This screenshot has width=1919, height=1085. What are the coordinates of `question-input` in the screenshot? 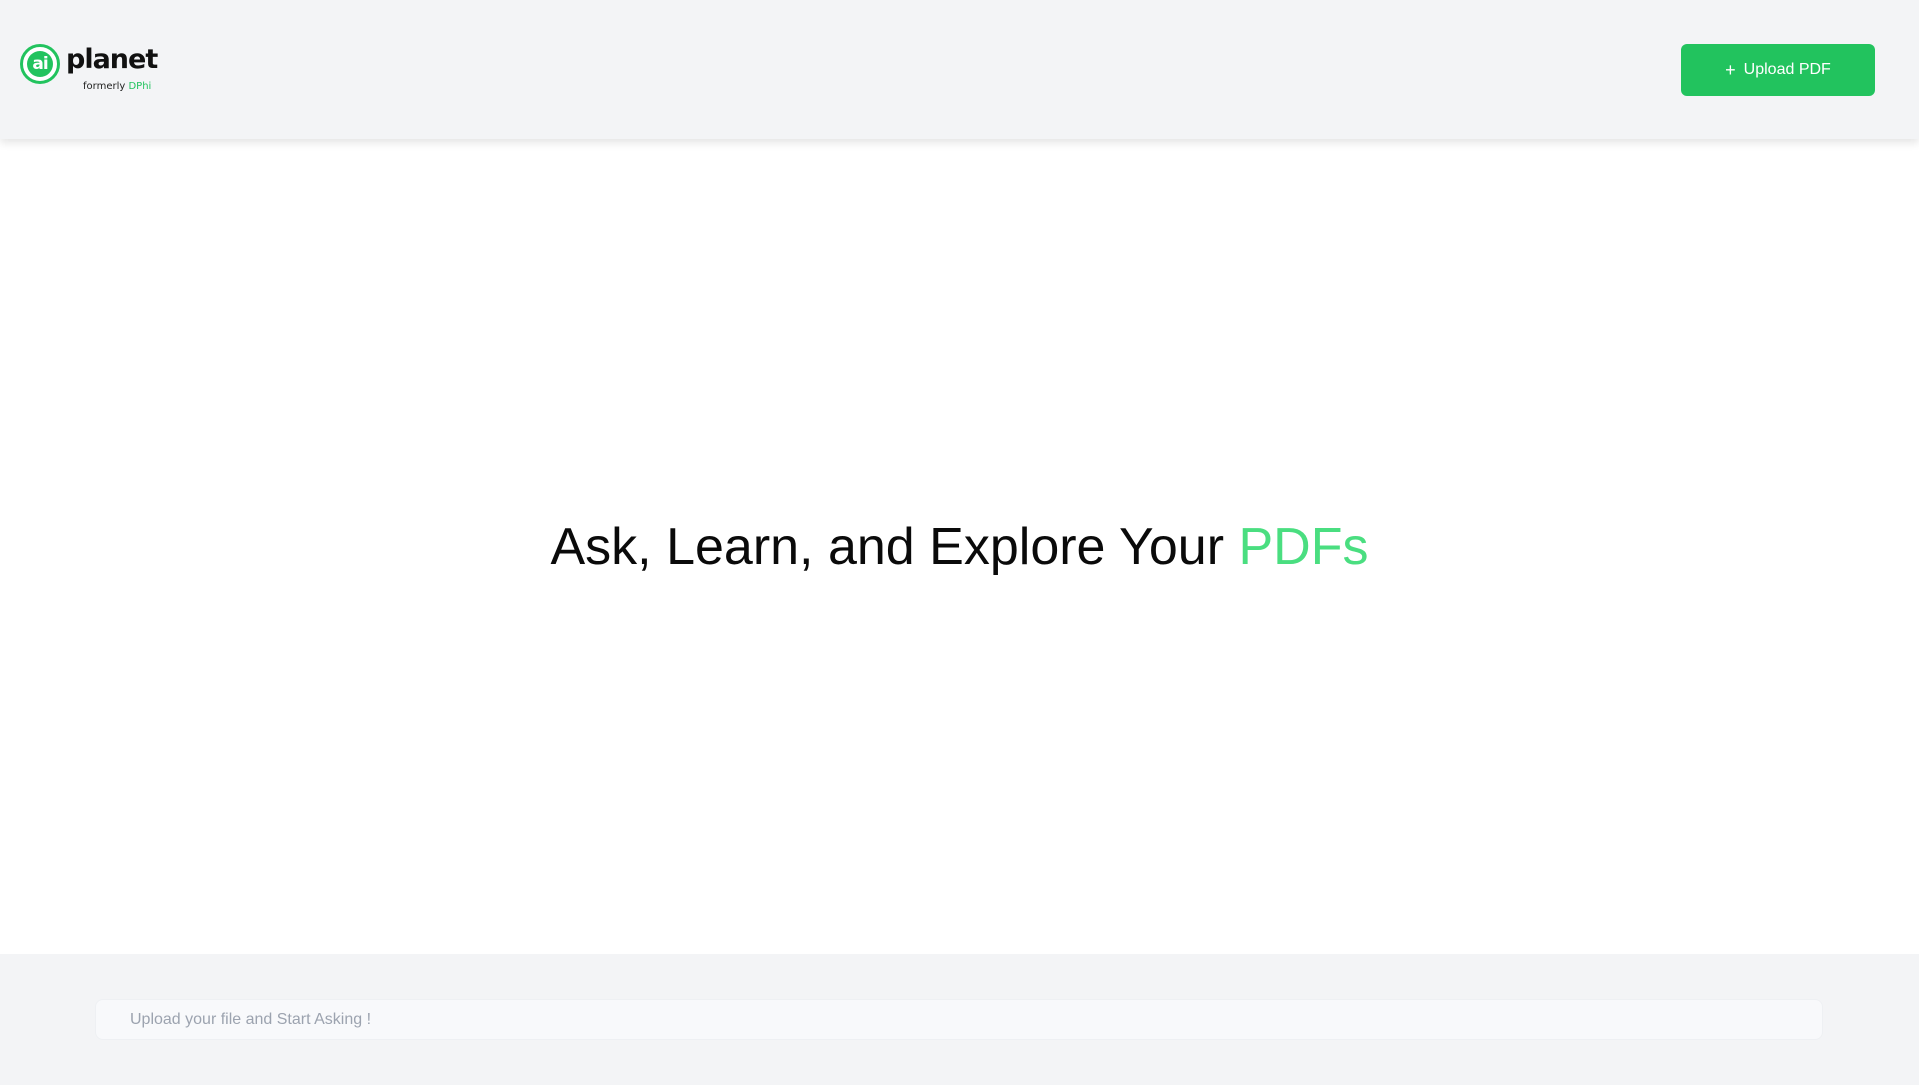 It's located at (959, 1019).